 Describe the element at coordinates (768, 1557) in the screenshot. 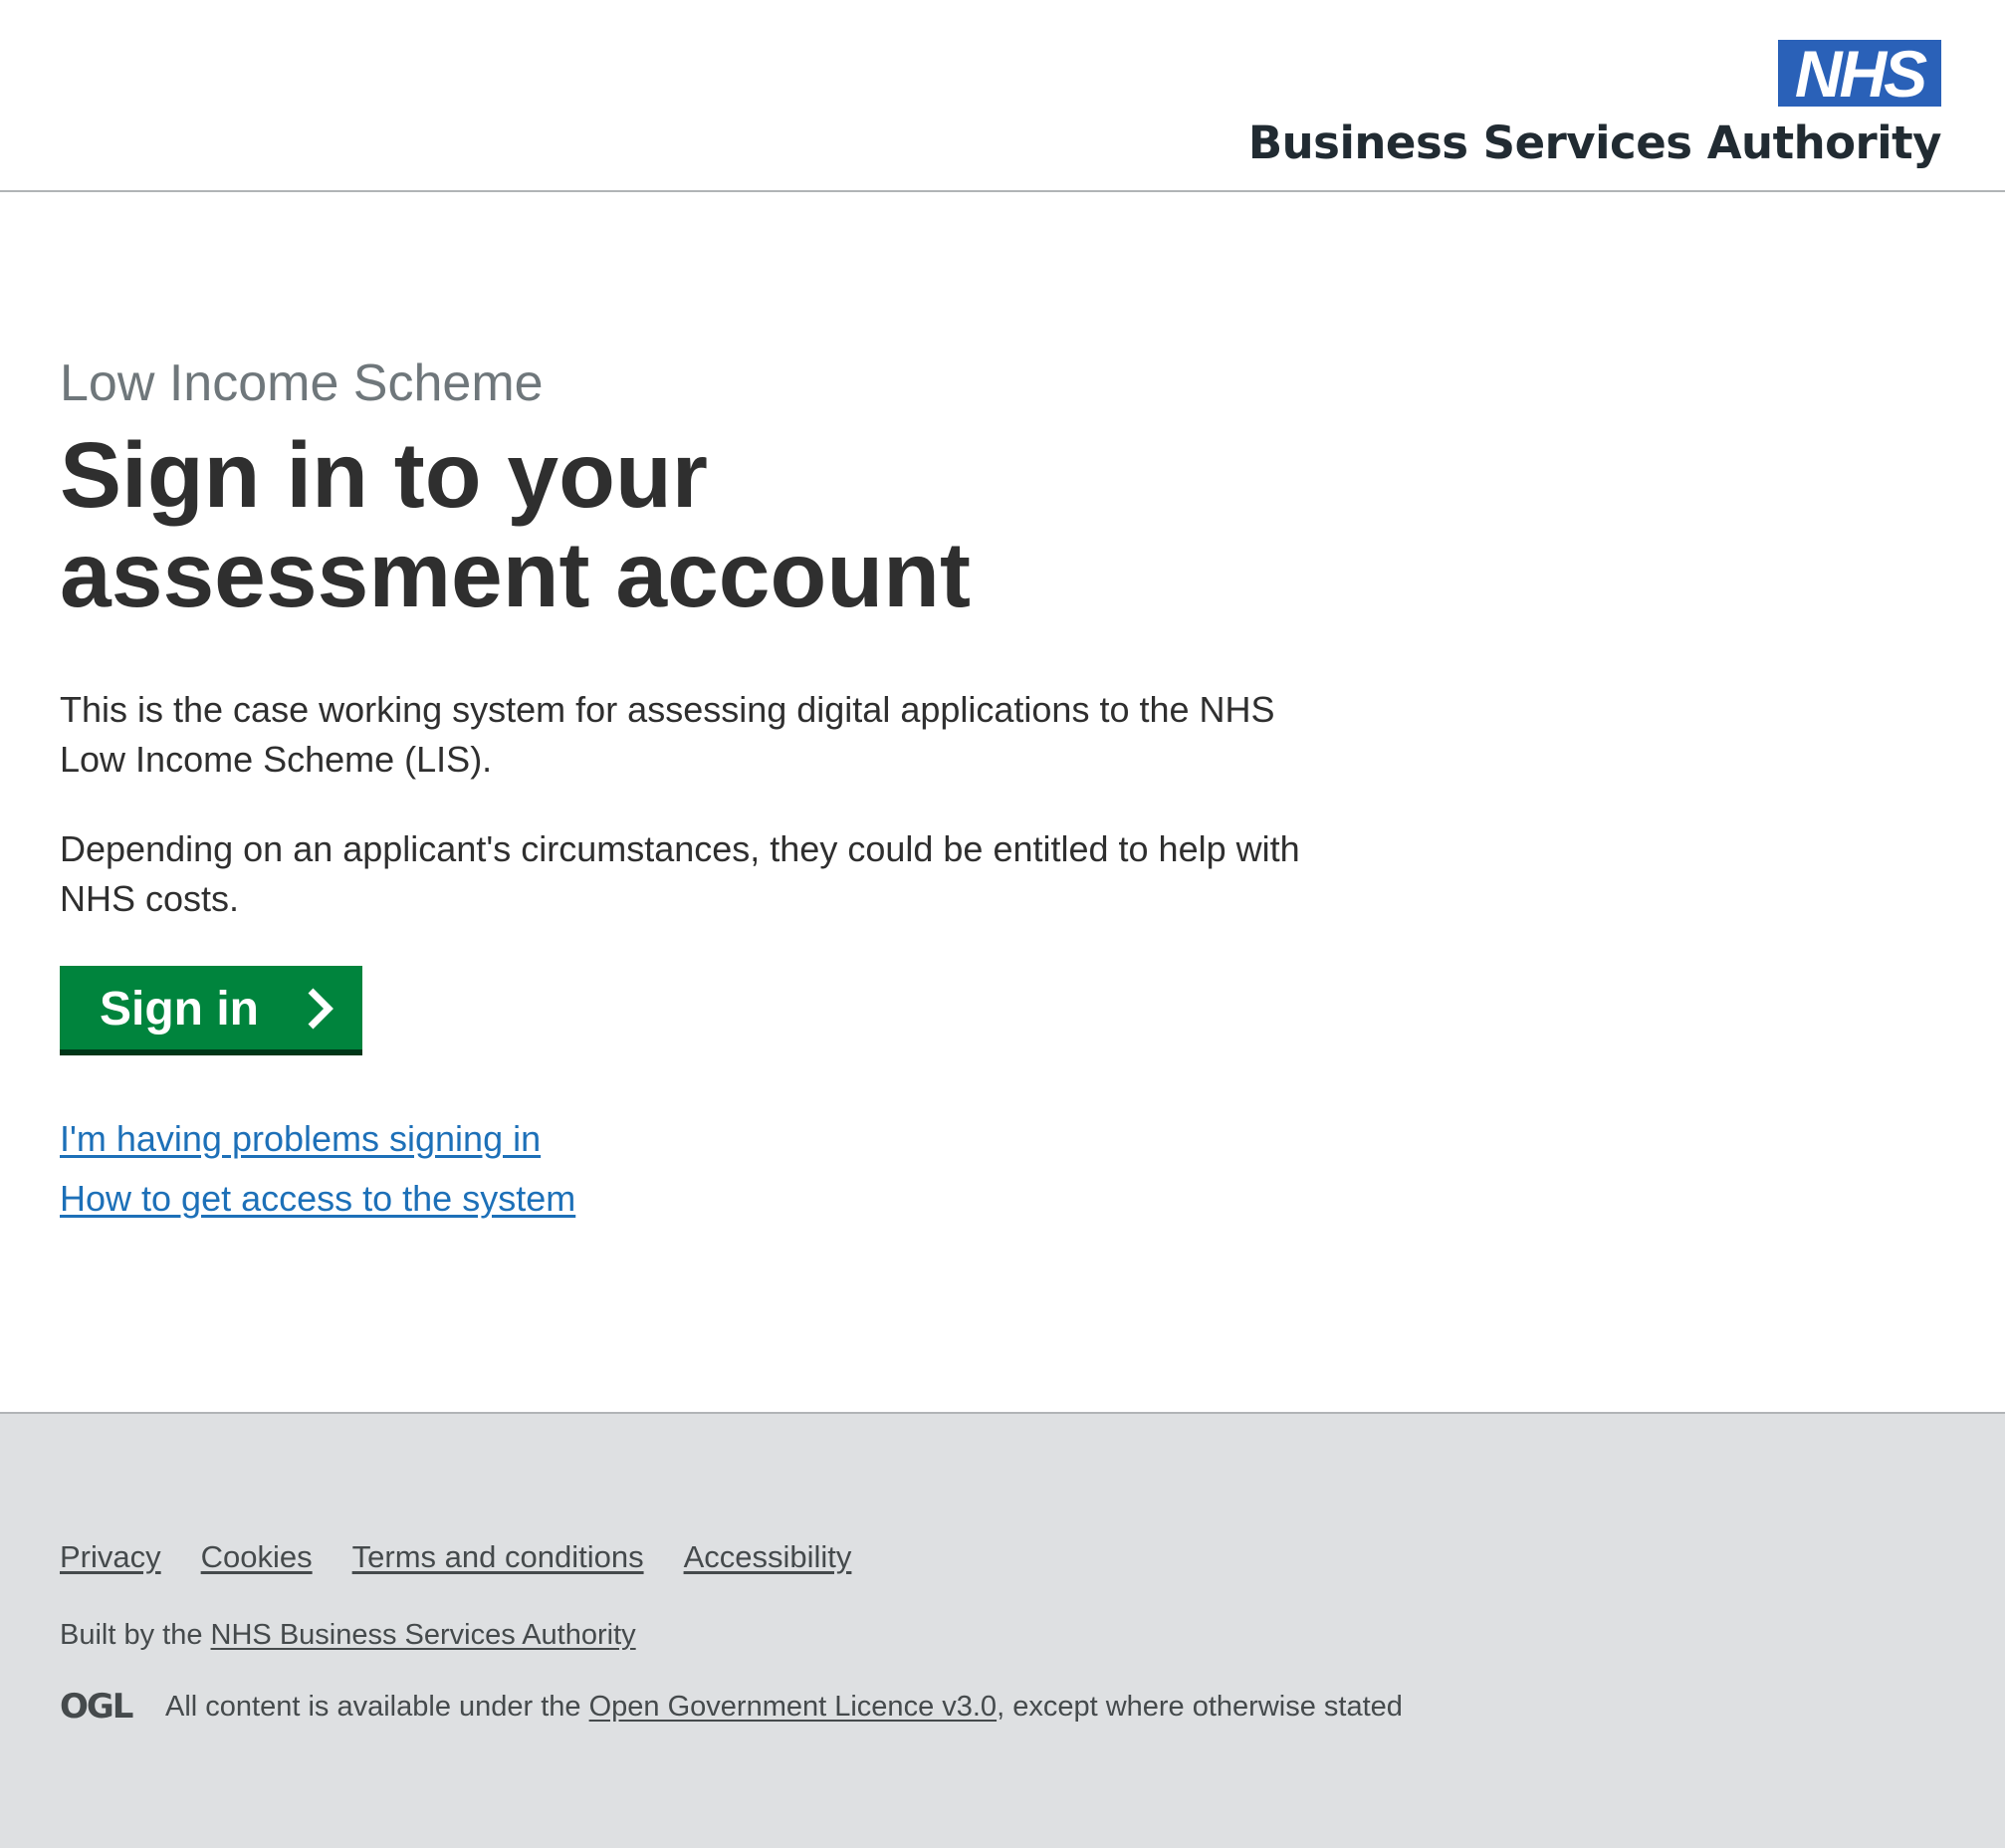

I see `footer-link-accessibility: Accessibility` at that location.